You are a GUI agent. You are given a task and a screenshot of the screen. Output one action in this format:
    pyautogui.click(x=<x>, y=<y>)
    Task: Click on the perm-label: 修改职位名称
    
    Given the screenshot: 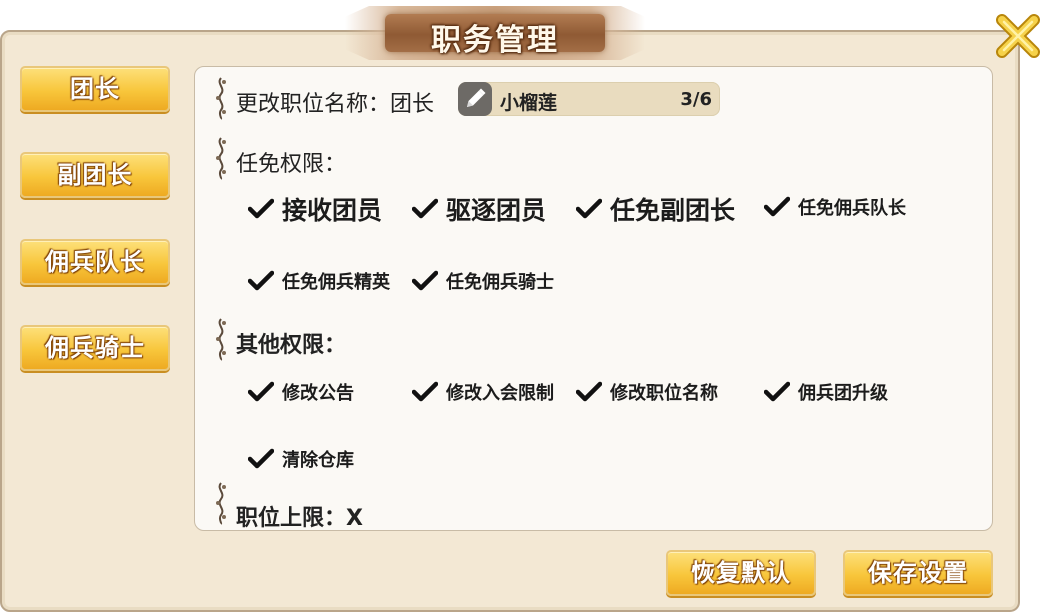 What is the action you would take?
    pyautogui.click(x=664, y=393)
    